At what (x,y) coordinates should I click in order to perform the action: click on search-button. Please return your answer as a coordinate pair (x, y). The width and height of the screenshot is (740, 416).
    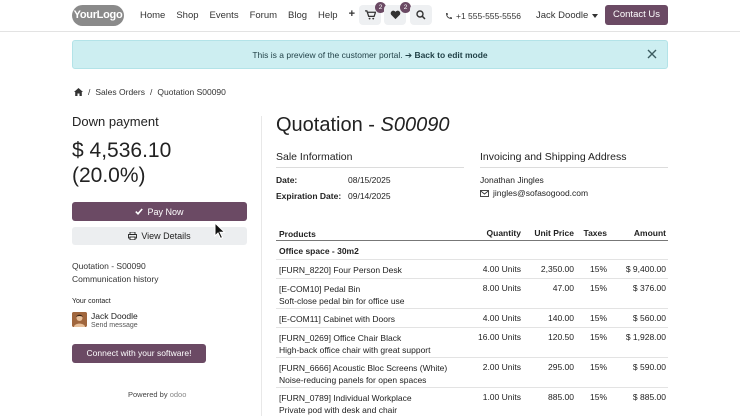
    Looking at the image, I should click on (421, 15).